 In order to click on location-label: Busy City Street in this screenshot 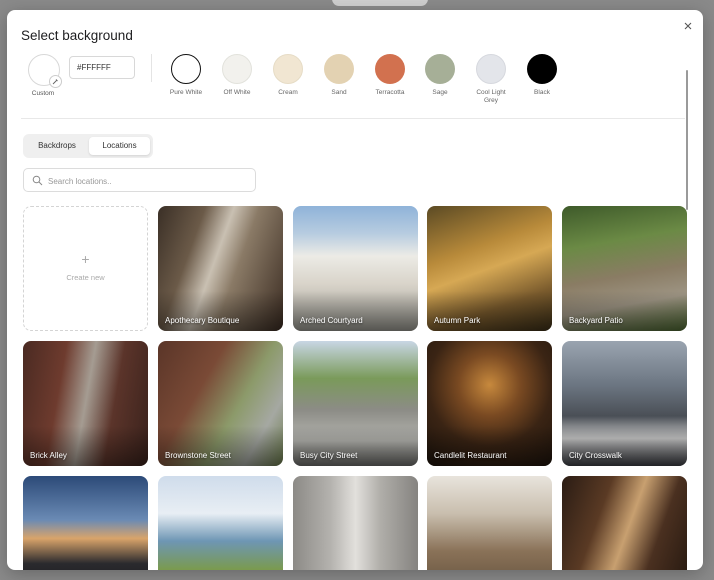, I will do `click(329, 455)`.